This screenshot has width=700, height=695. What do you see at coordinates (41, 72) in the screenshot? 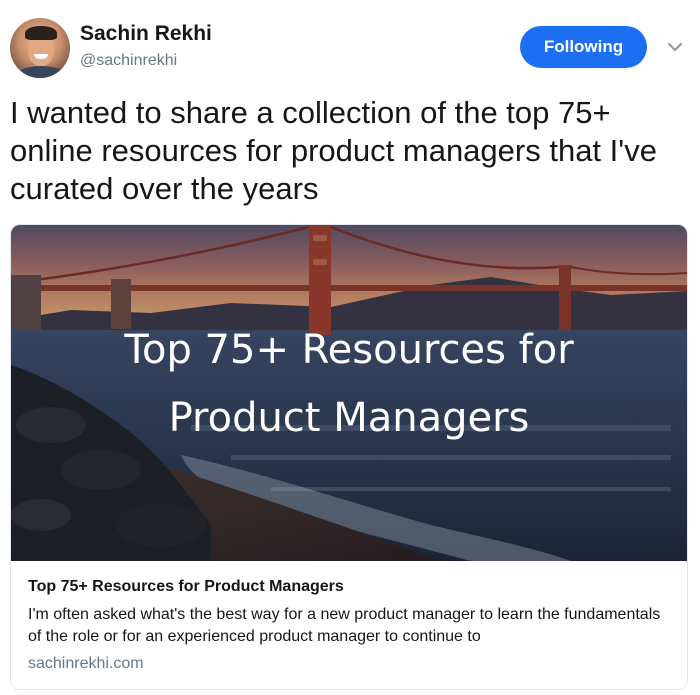
I see `avatar-shirt` at bounding box center [41, 72].